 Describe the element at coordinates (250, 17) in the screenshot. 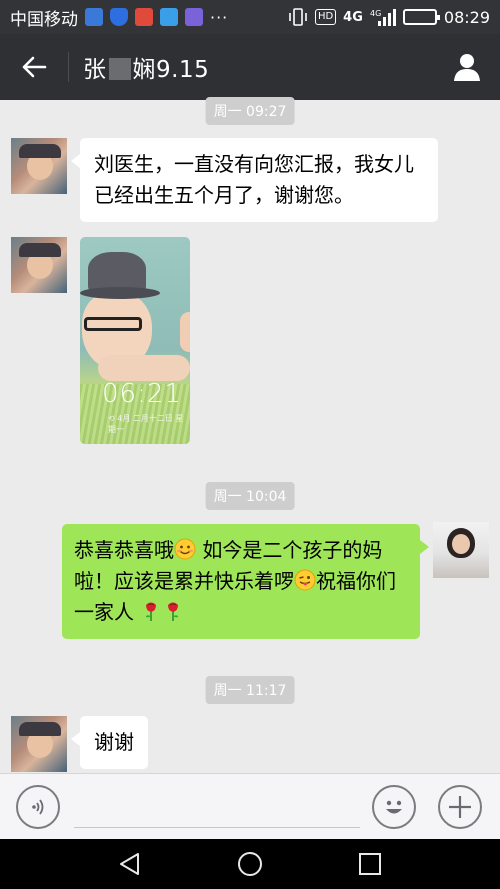

I see `status-bar: 中国移动 ··· HD 4G 4G 08:29` at that location.